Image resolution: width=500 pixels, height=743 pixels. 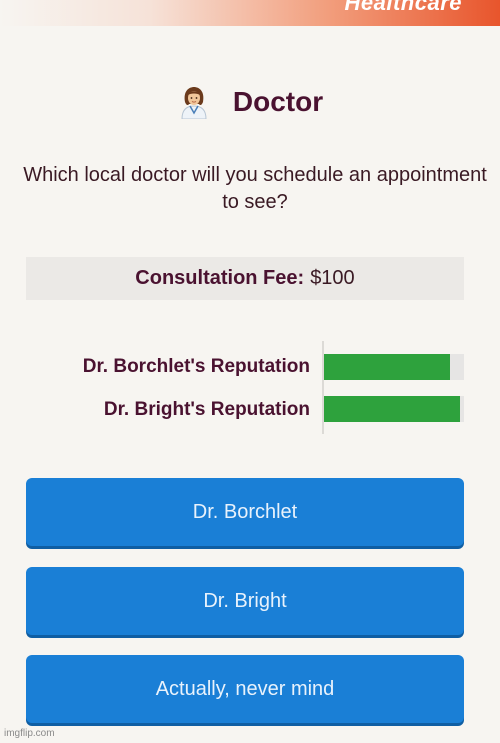 I want to click on choice-button-never-mind: Actually, never mind, so click(x=245, y=689).